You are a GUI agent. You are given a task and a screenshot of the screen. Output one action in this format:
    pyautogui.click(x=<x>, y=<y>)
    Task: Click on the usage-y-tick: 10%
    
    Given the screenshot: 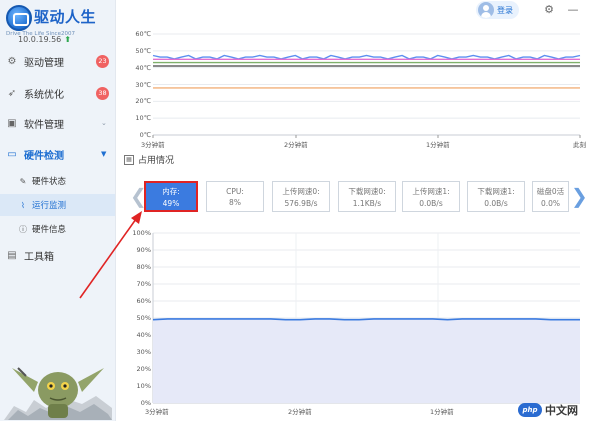 What is the action you would take?
    pyautogui.click(x=143, y=386)
    